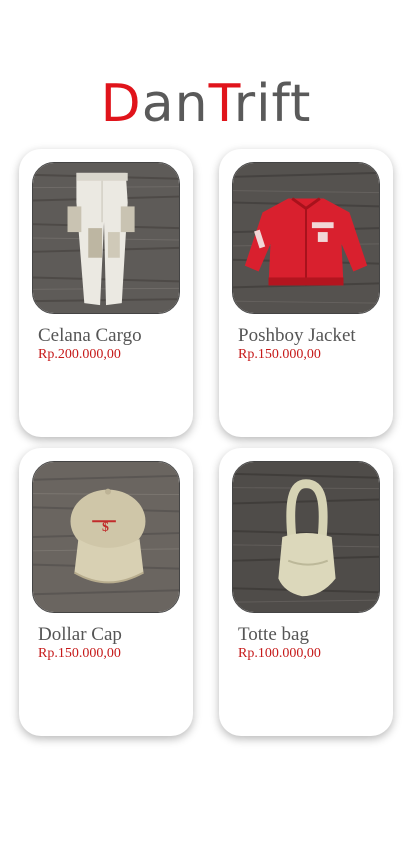  Describe the element at coordinates (191, 104) in the screenshot. I see `logo-letter: n` at that location.